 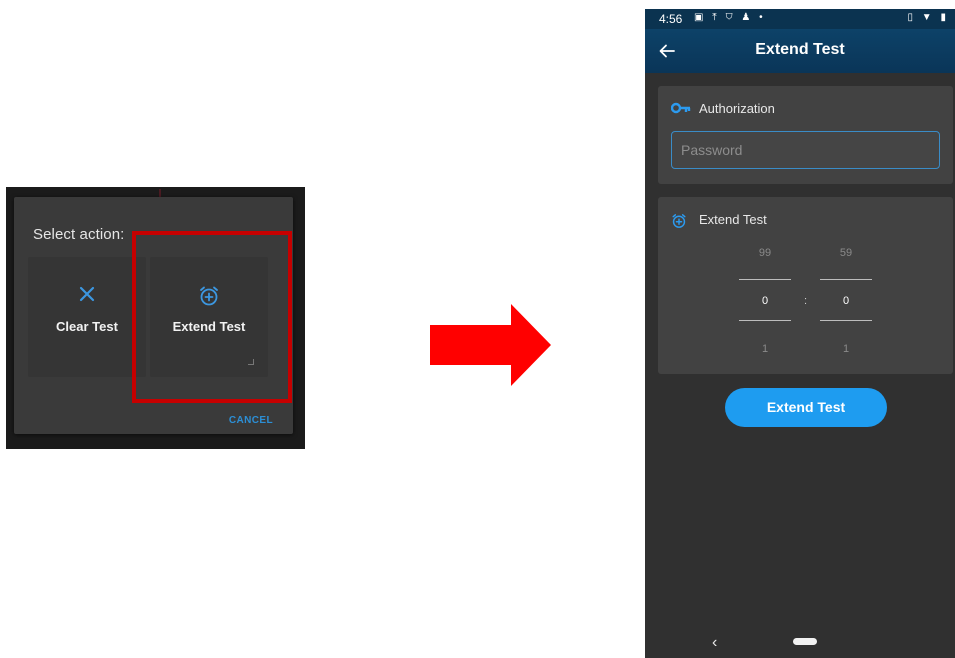 What do you see at coordinates (846, 301) in the screenshot?
I see `minutes-current-value: 0` at bounding box center [846, 301].